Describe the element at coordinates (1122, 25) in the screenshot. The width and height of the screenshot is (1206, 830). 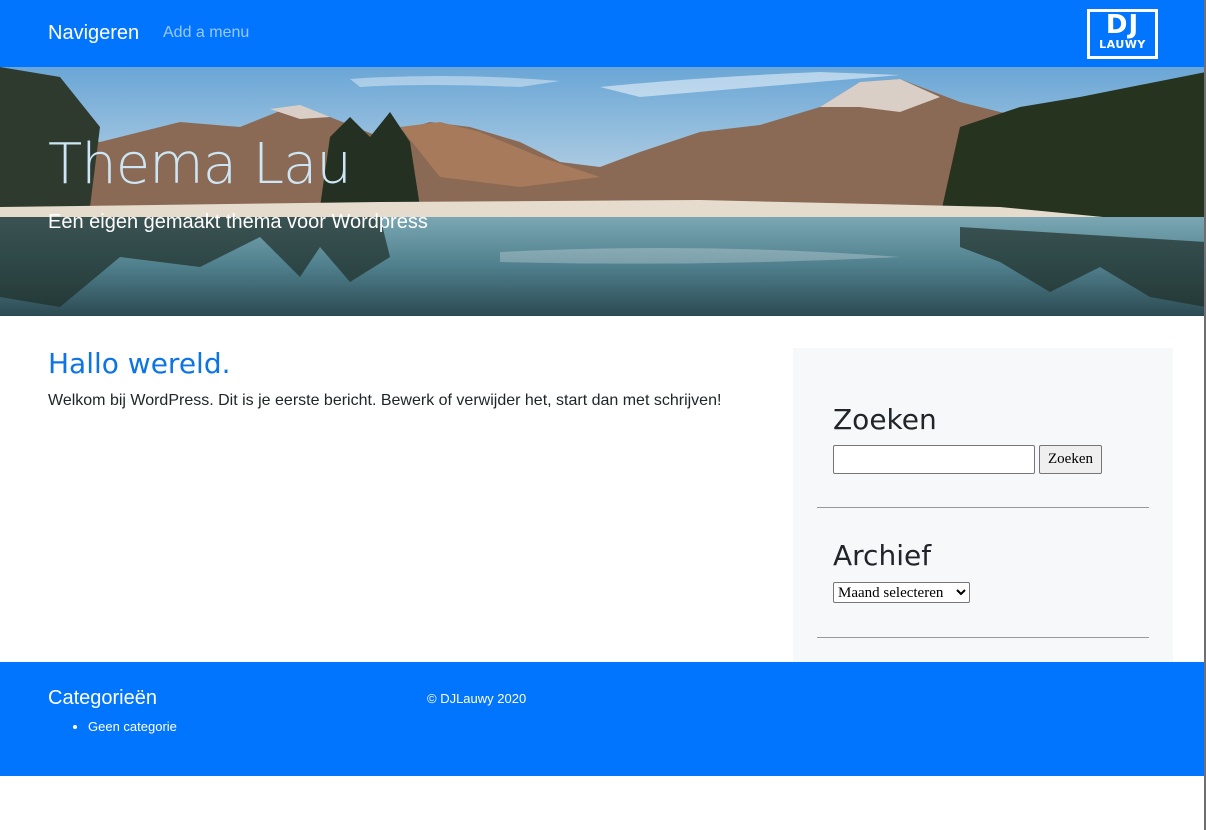
I see `logo-text-top: DJ` at that location.